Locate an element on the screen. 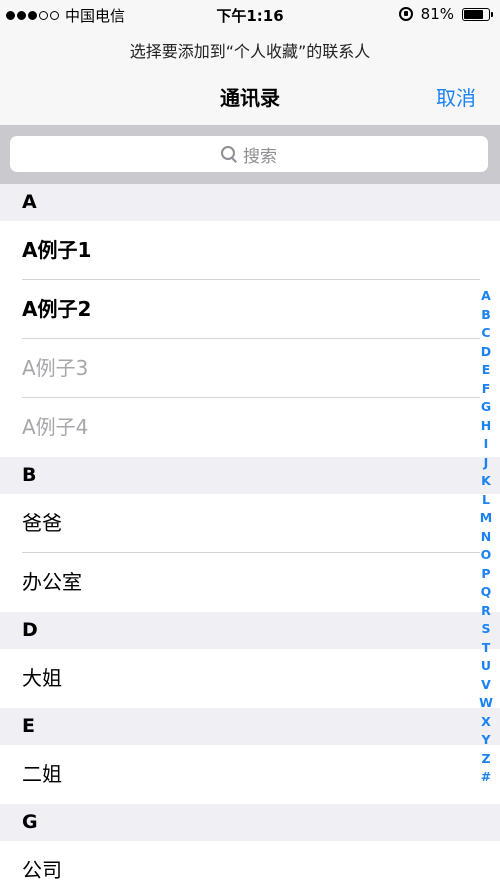 The width and height of the screenshot is (500, 889). search-input: 搜索 is located at coordinates (249, 154).